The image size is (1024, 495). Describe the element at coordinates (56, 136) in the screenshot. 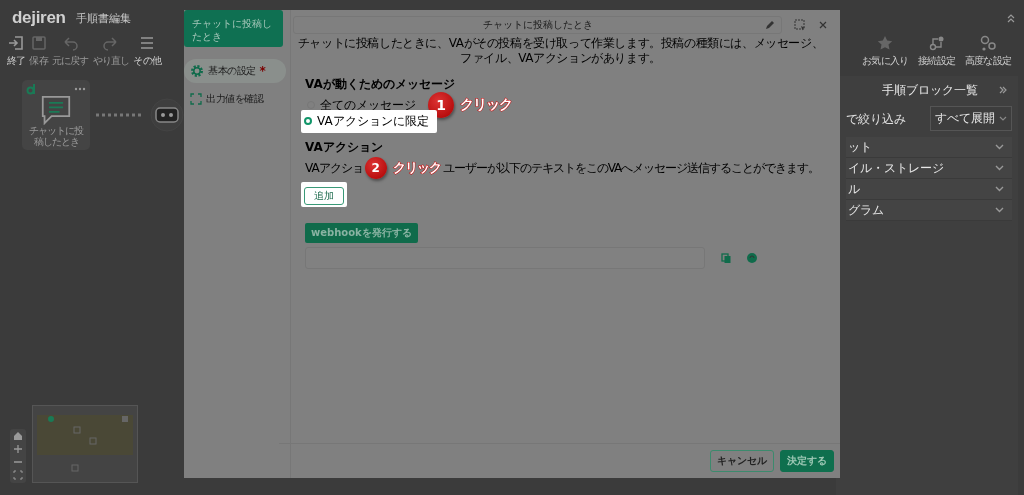

I see `node-label: チャットに投稿したとき` at that location.